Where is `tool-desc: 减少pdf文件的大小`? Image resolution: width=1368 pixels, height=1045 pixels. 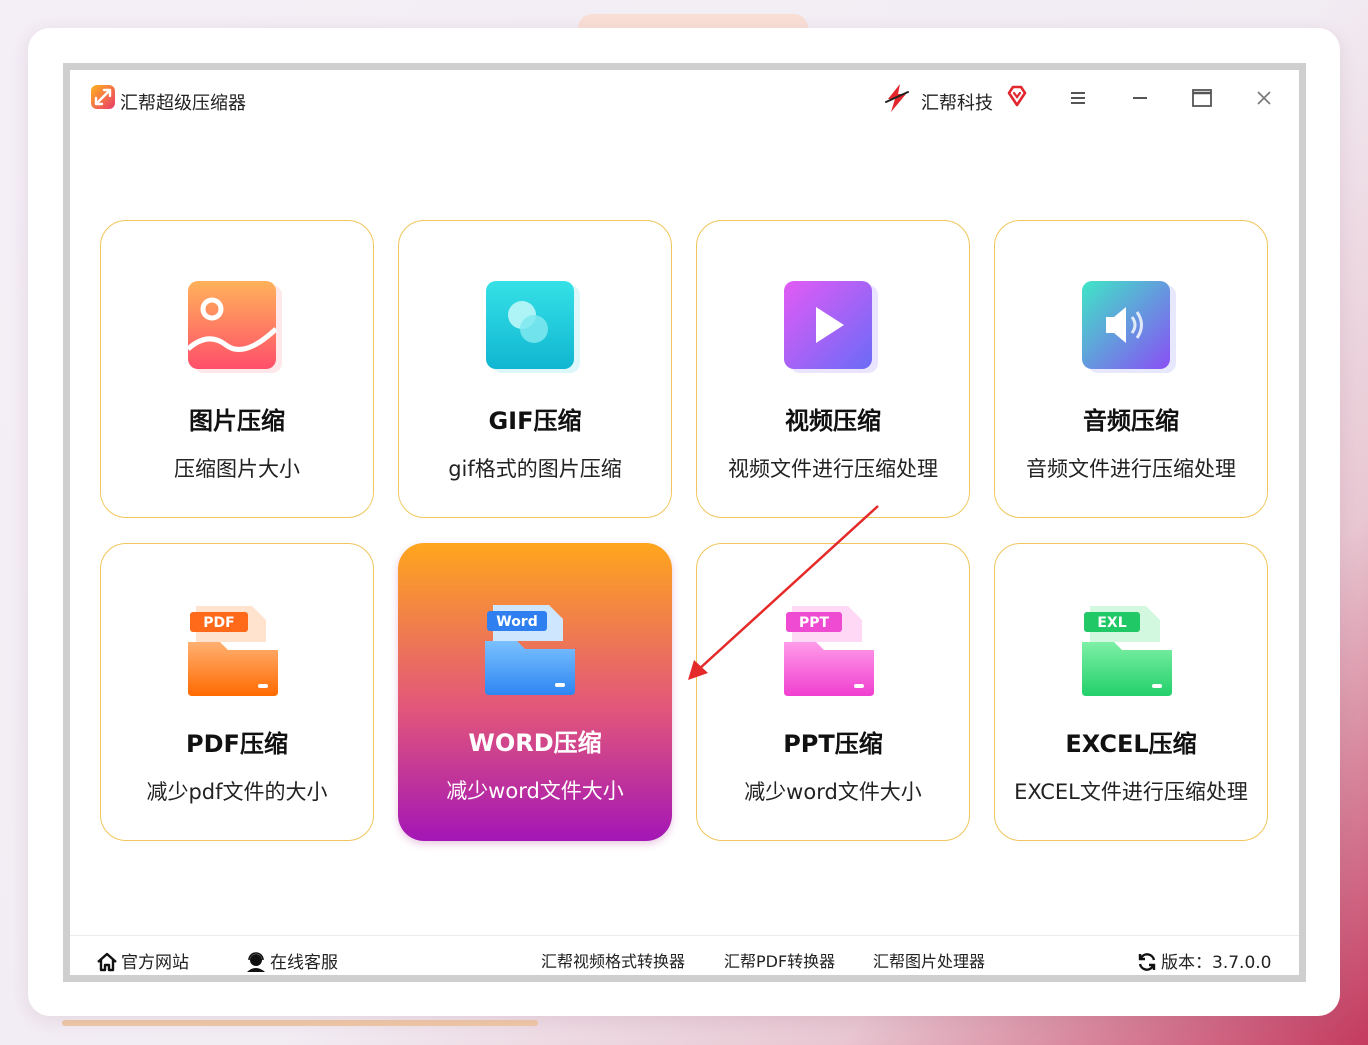
tool-desc: 减少pdf文件的大小 is located at coordinates (237, 792).